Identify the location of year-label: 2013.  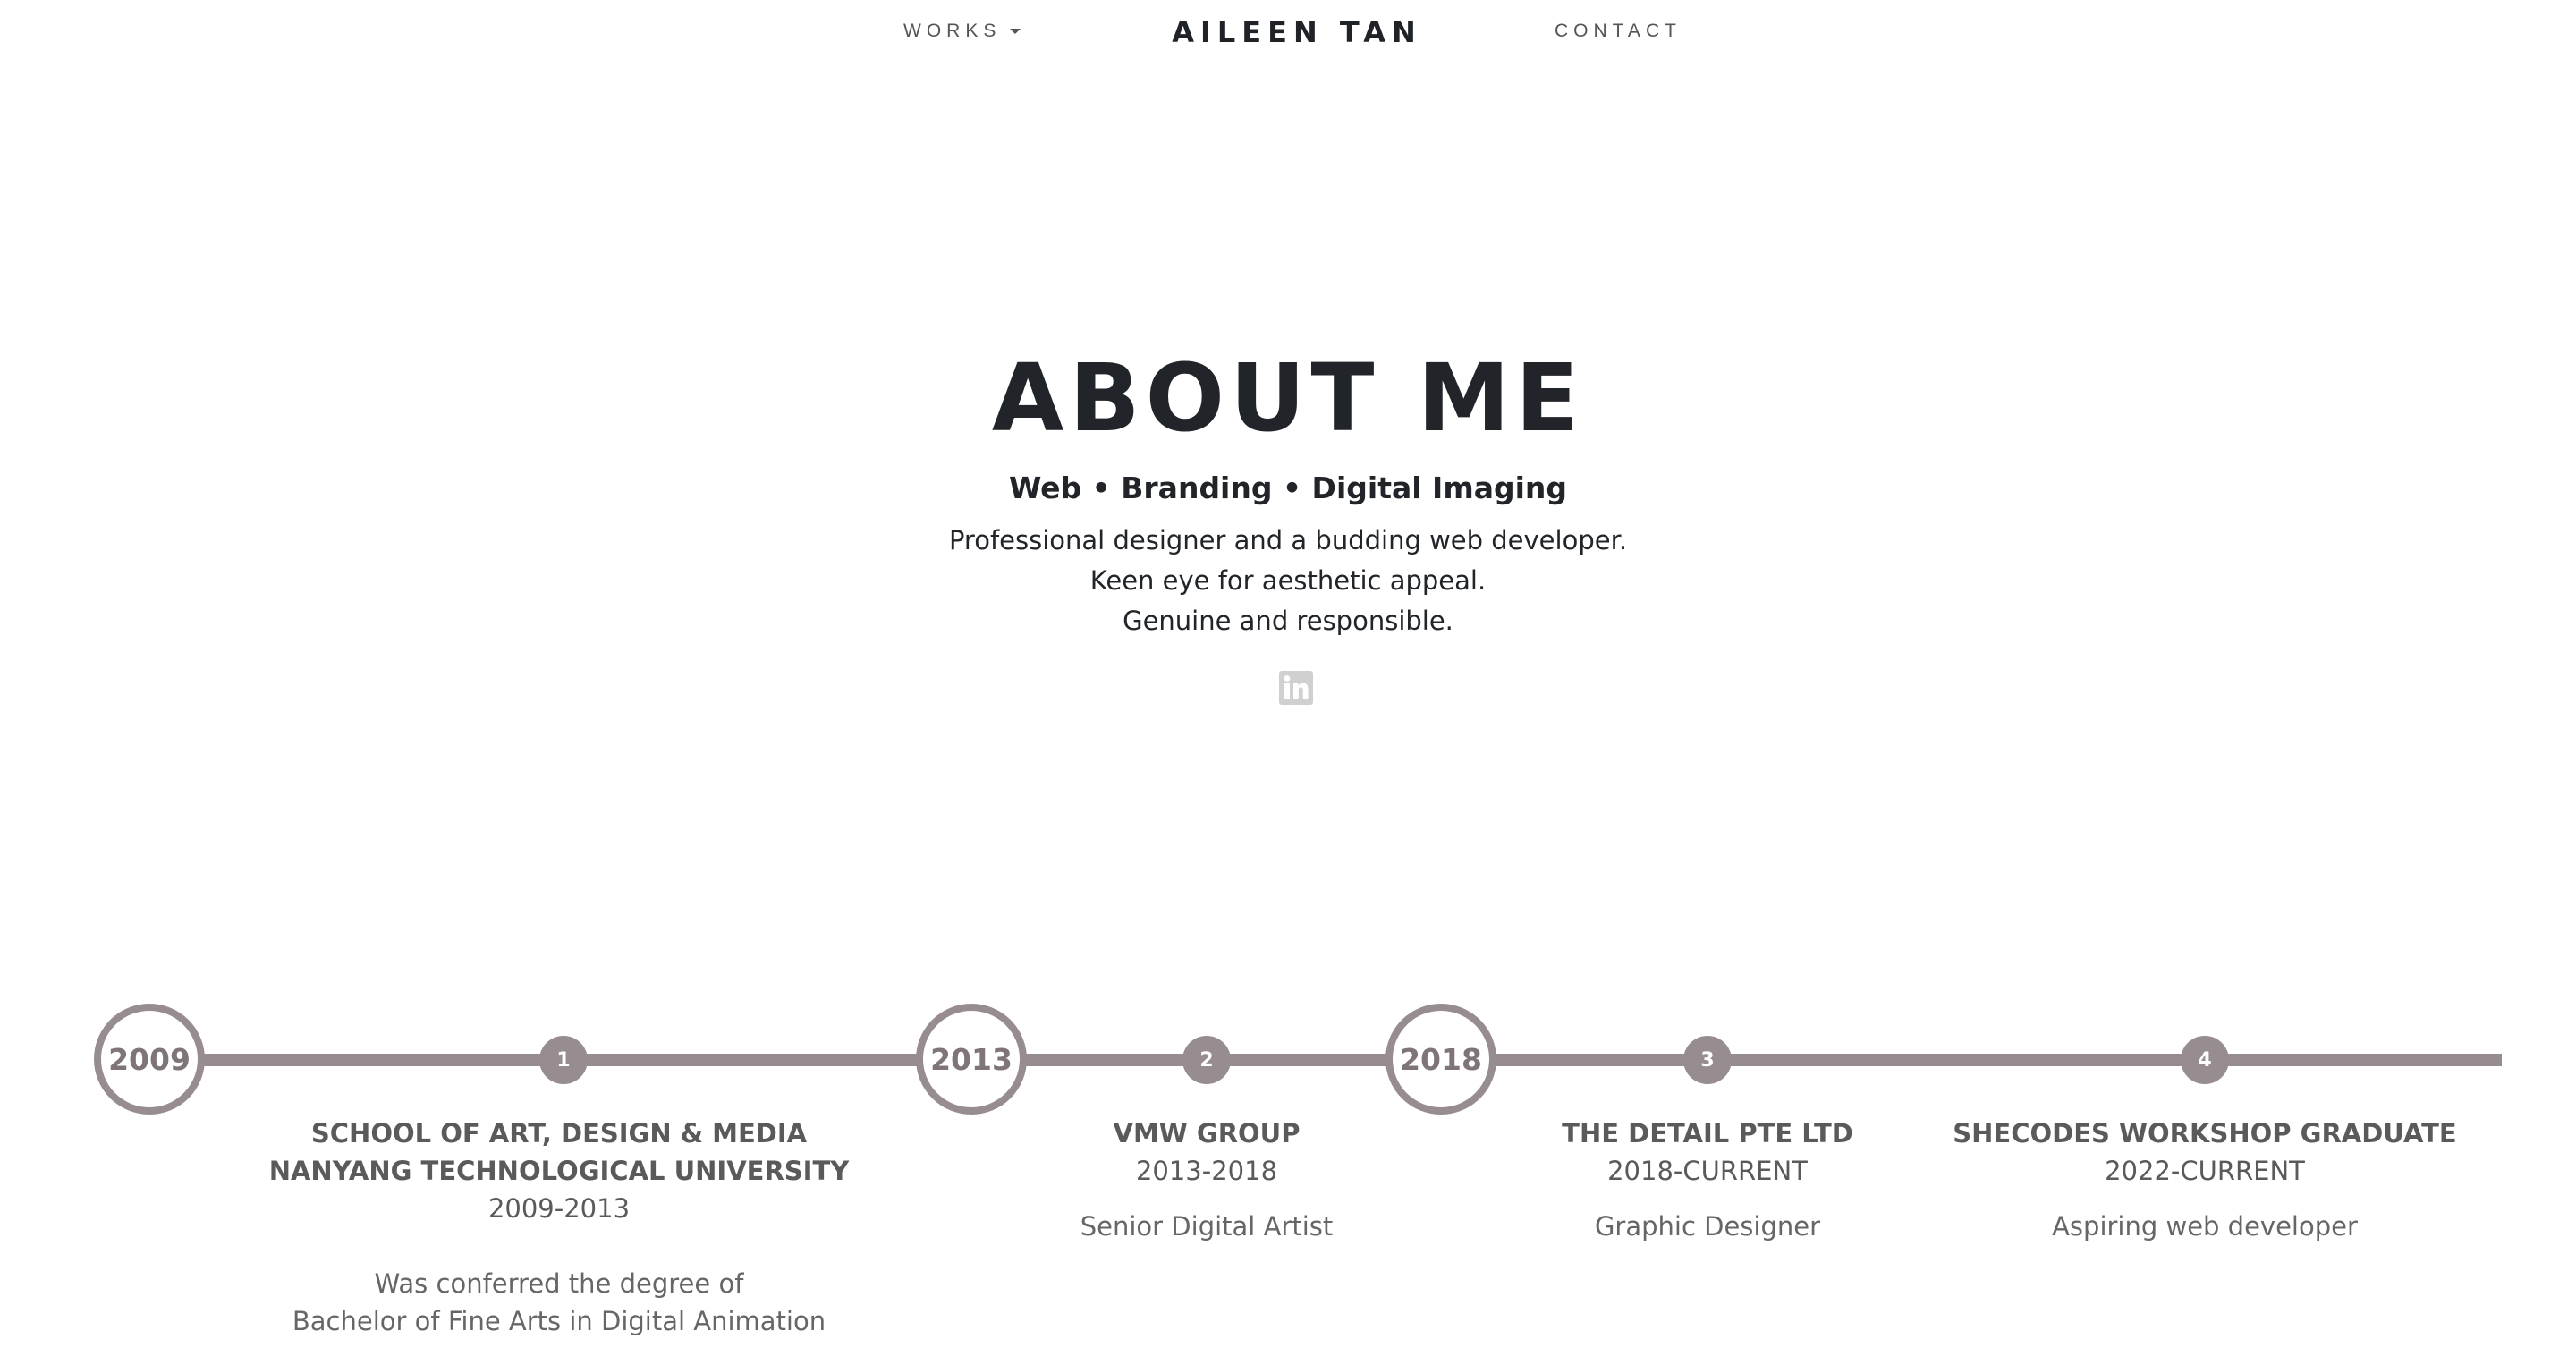
(971, 1059).